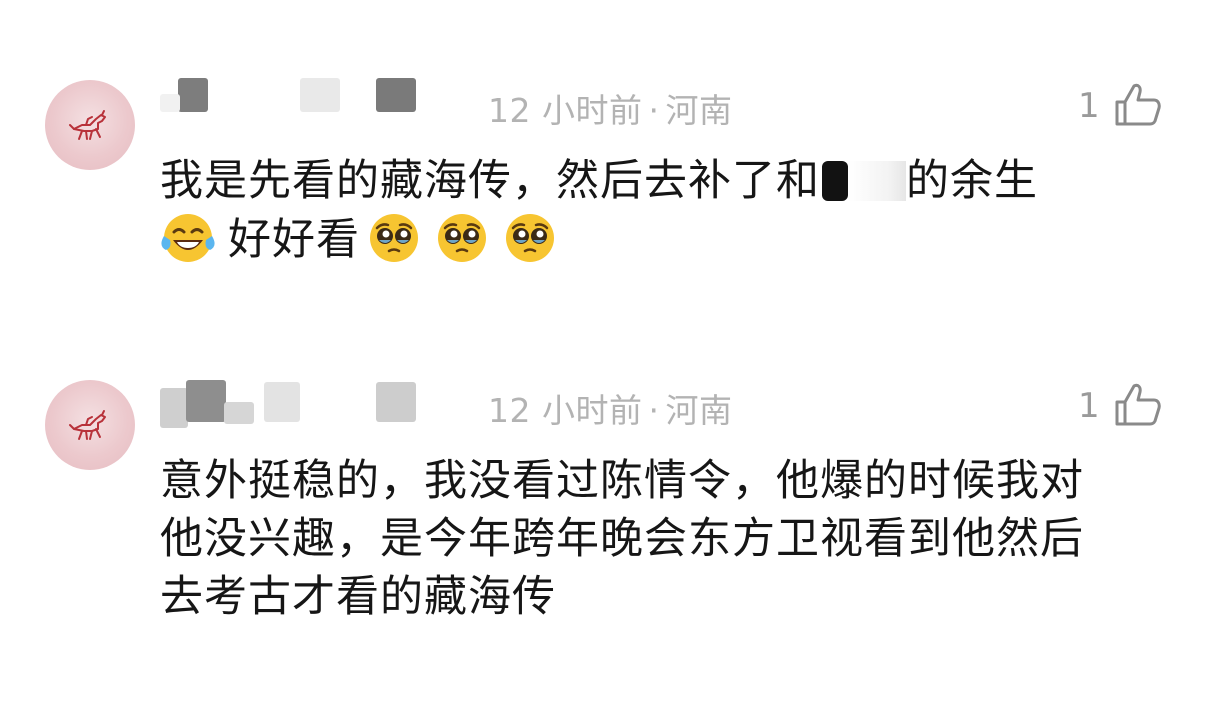  Describe the element at coordinates (835, 181) in the screenshot. I see `redacted-name-mark` at that location.